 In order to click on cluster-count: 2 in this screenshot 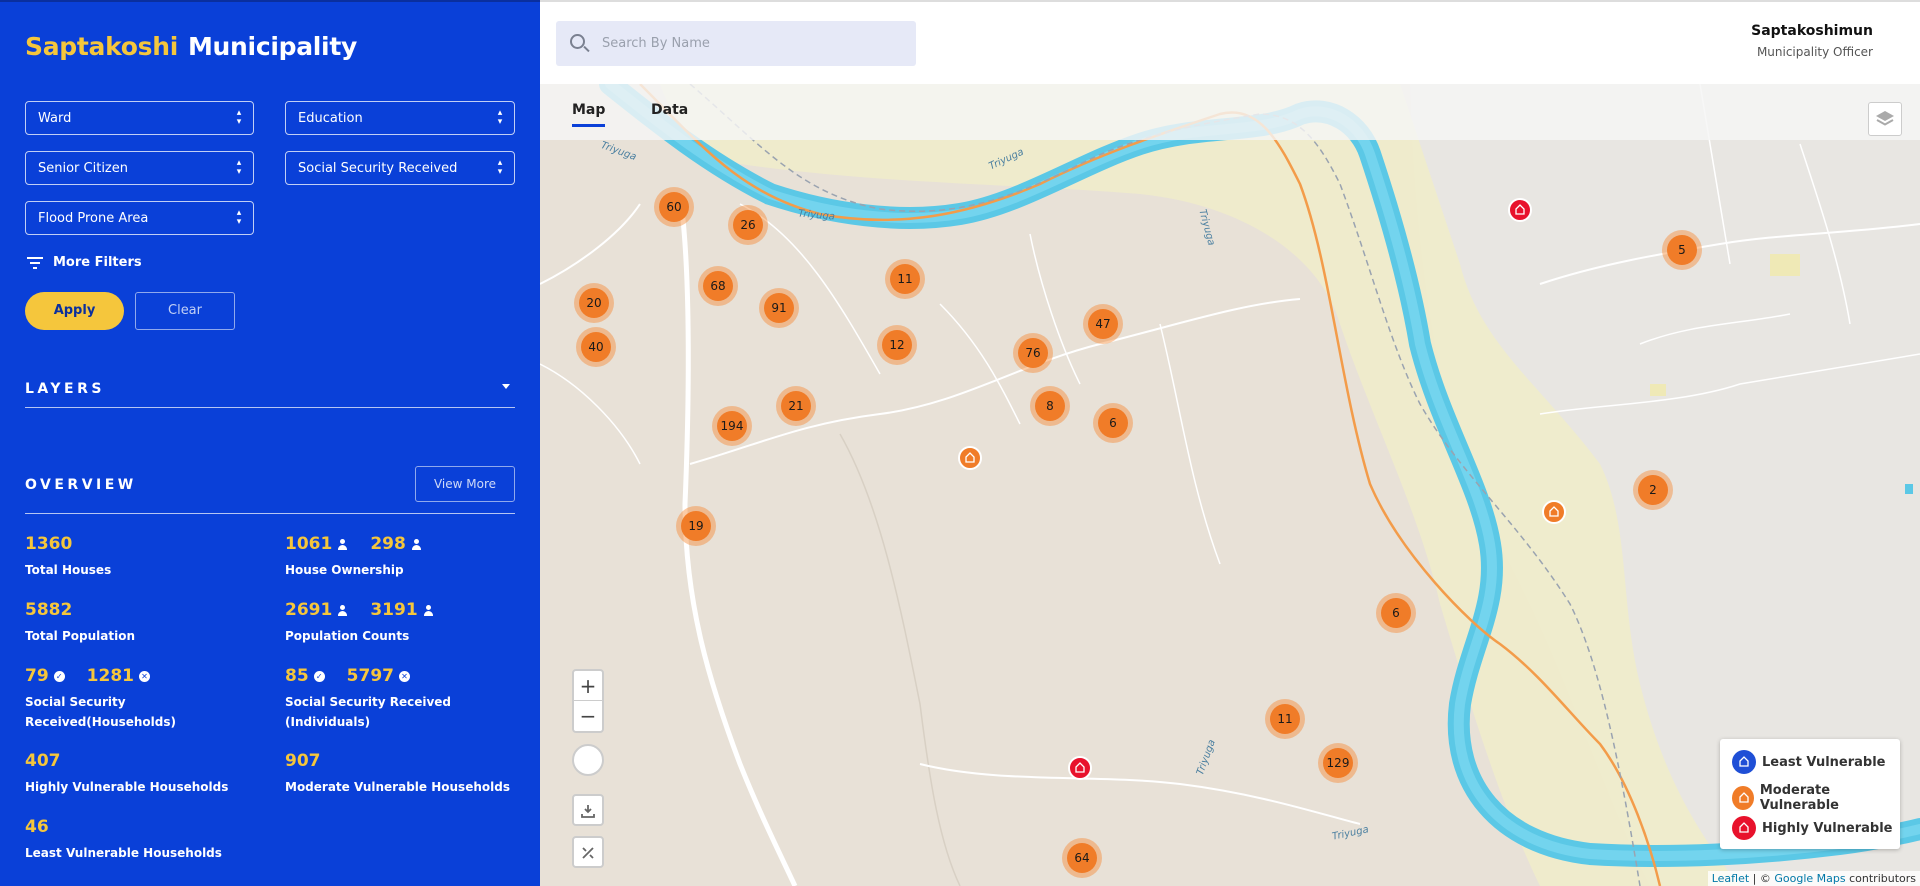, I will do `click(1653, 490)`.